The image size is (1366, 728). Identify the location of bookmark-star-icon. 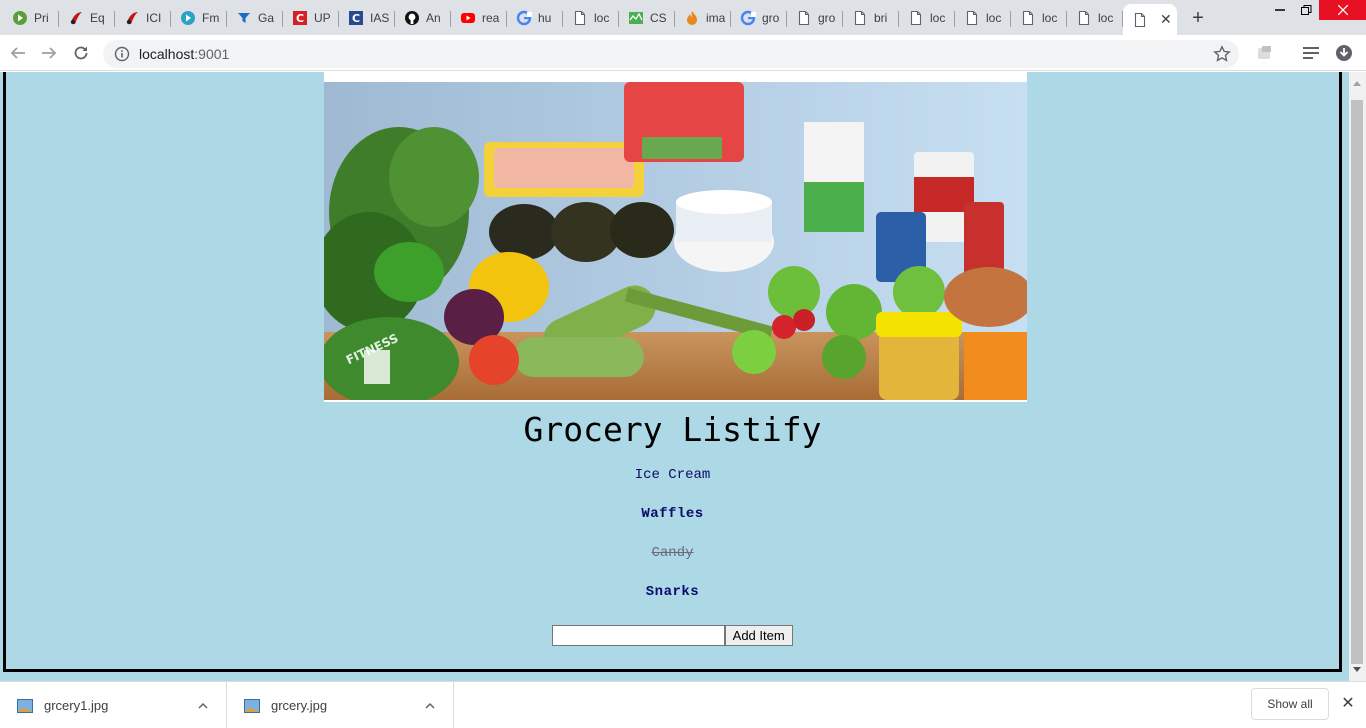
(1222, 54).